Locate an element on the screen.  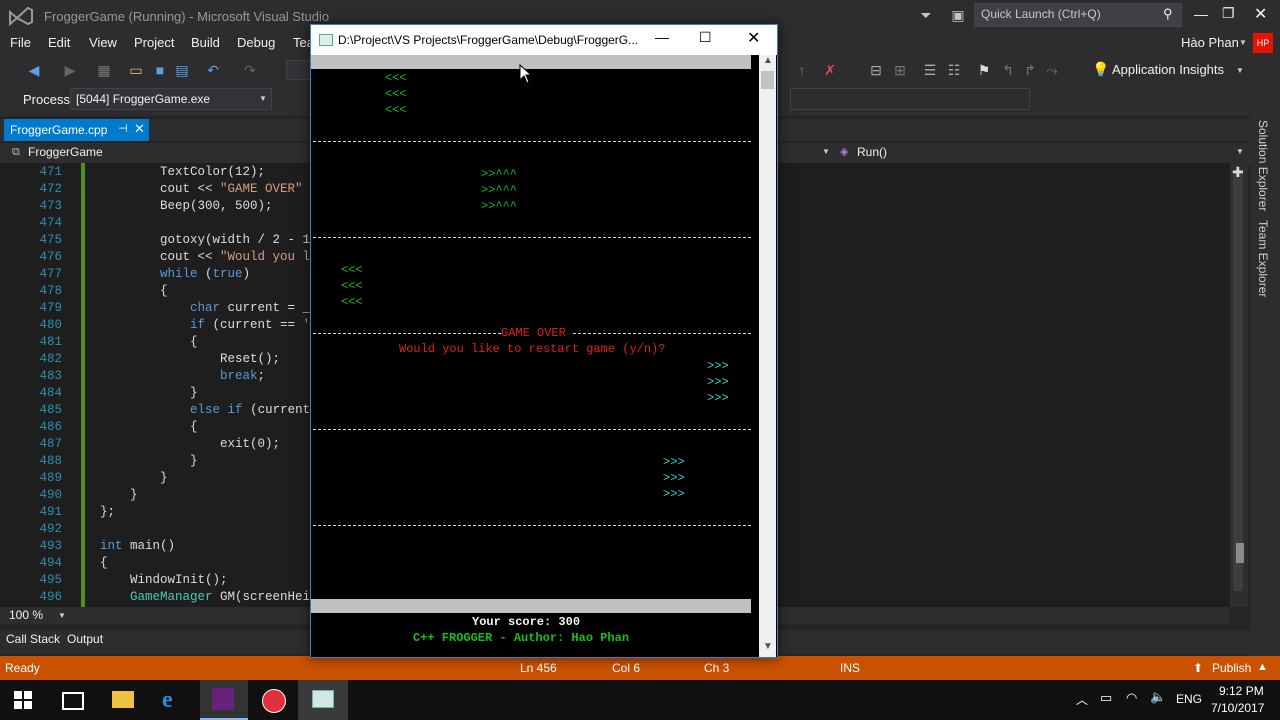
save-all-icon: ▤ is located at coordinates (182, 70).